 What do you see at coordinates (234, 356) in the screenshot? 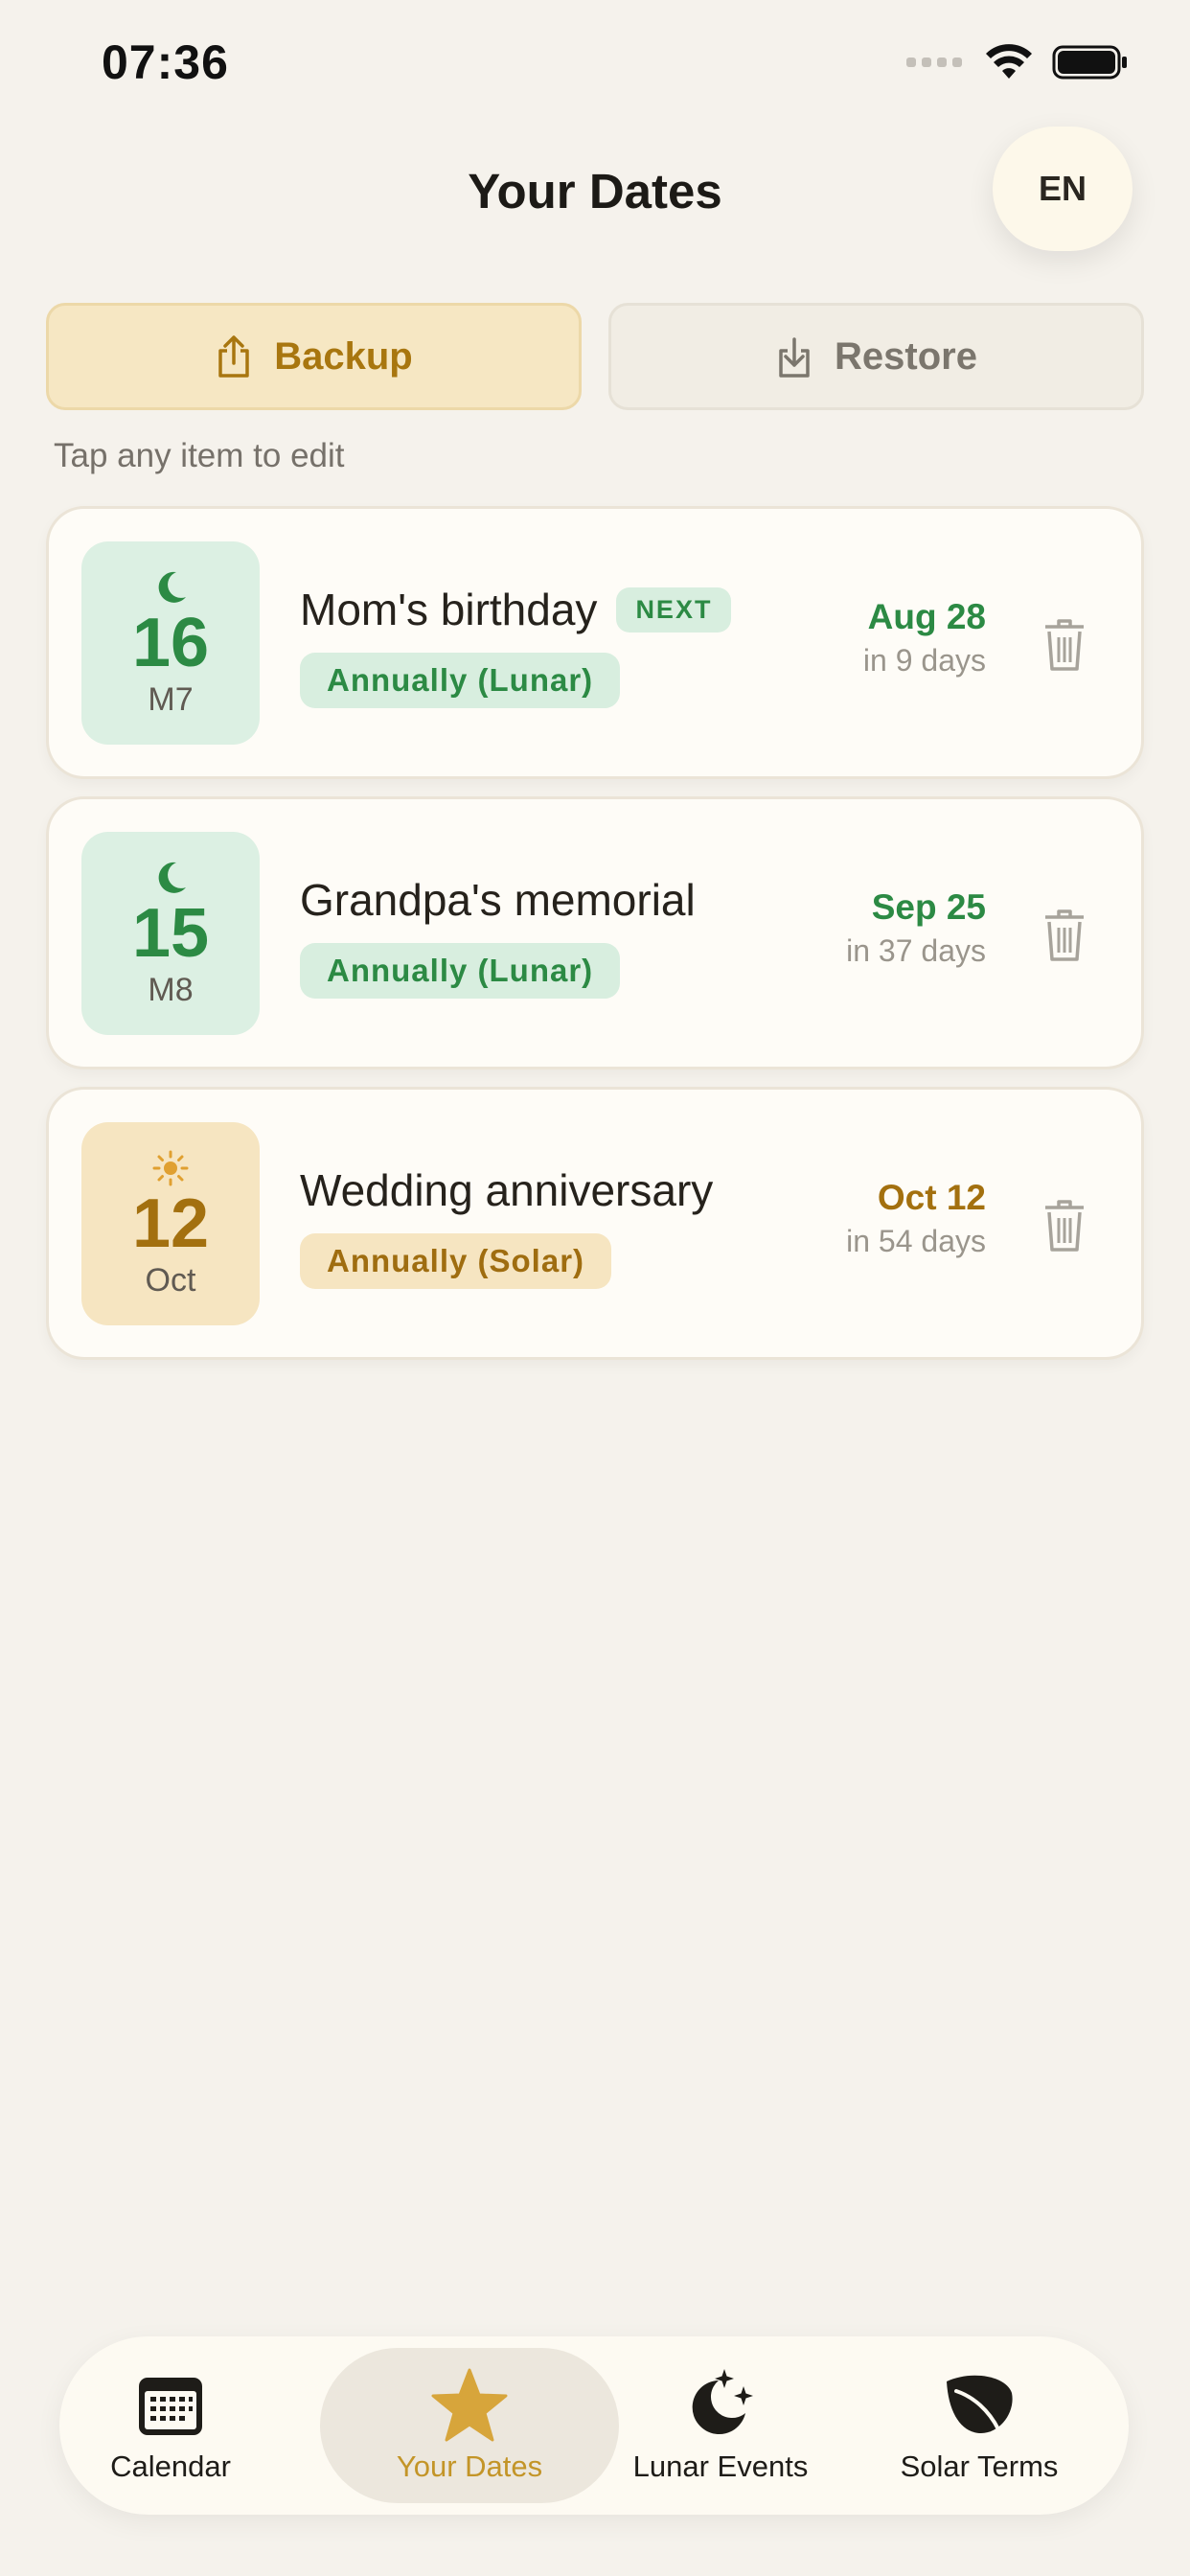
I see `share-upload-icon` at bounding box center [234, 356].